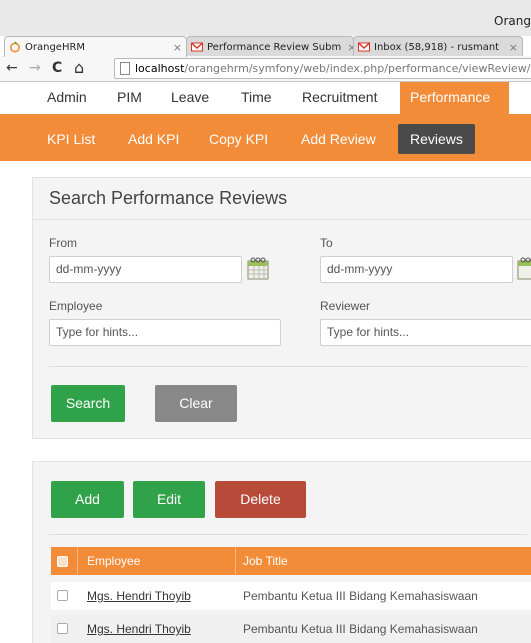 Image resolution: width=531 pixels, height=643 pixels. What do you see at coordinates (12, 68) in the screenshot?
I see `back-button: ←` at bounding box center [12, 68].